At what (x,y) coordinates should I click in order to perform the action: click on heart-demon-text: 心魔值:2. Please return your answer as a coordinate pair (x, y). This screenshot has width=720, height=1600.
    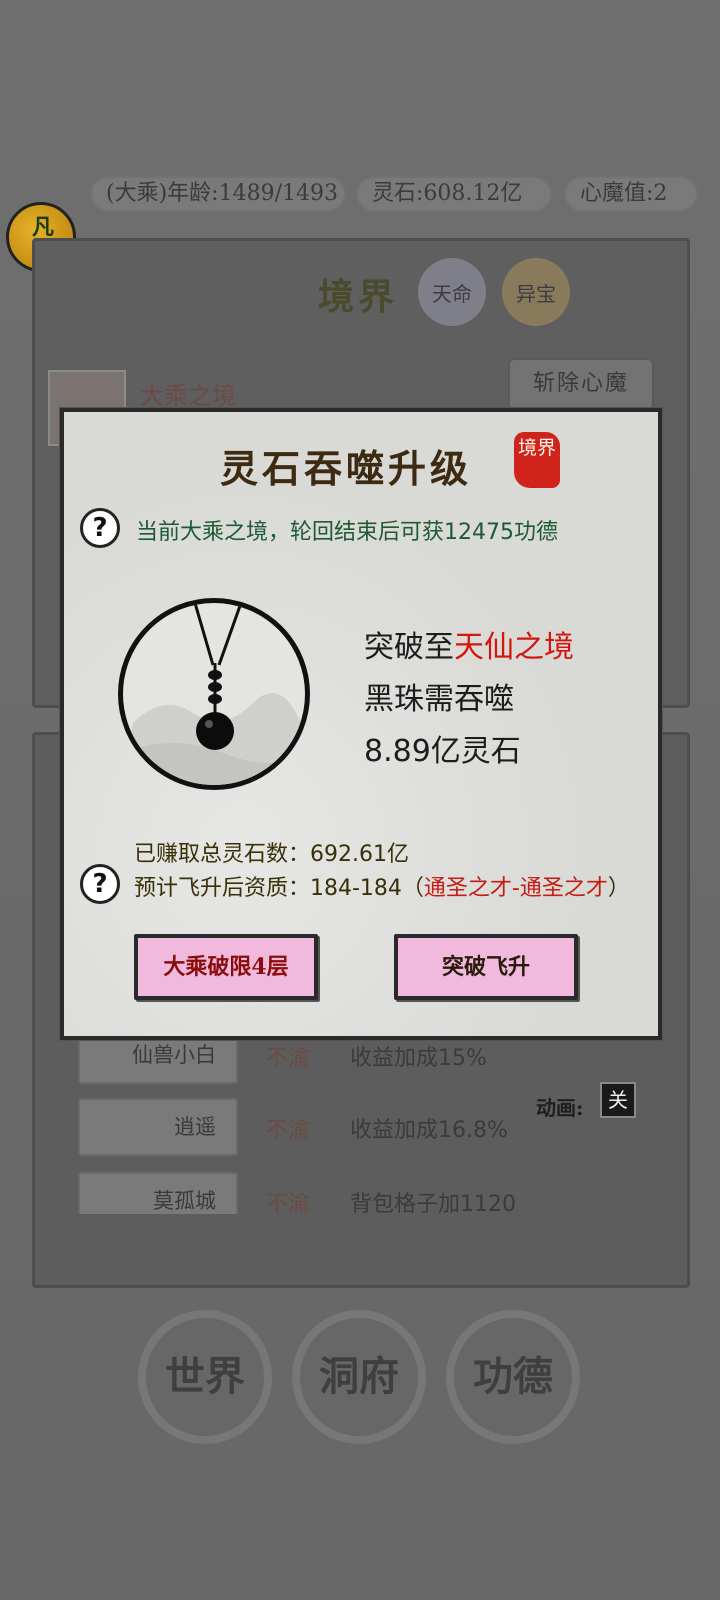
    Looking at the image, I should click on (624, 193).